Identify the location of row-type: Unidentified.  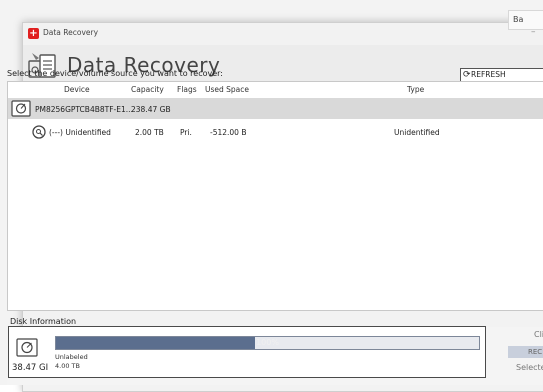
(417, 132).